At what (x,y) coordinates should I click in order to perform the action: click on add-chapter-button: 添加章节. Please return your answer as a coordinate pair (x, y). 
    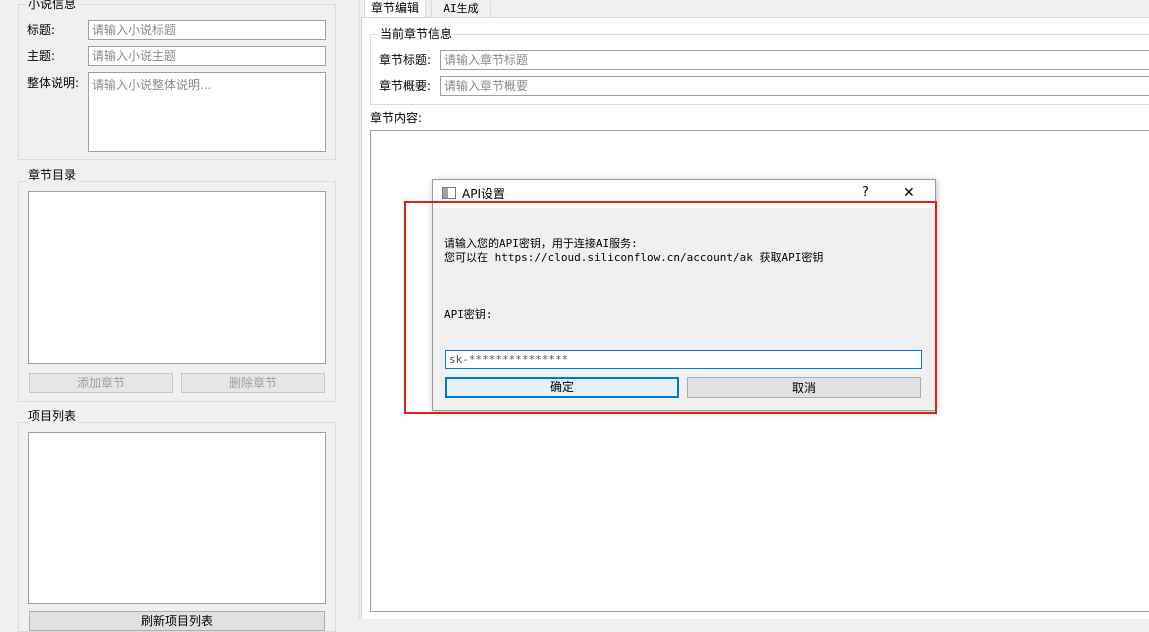
    Looking at the image, I should click on (101, 383).